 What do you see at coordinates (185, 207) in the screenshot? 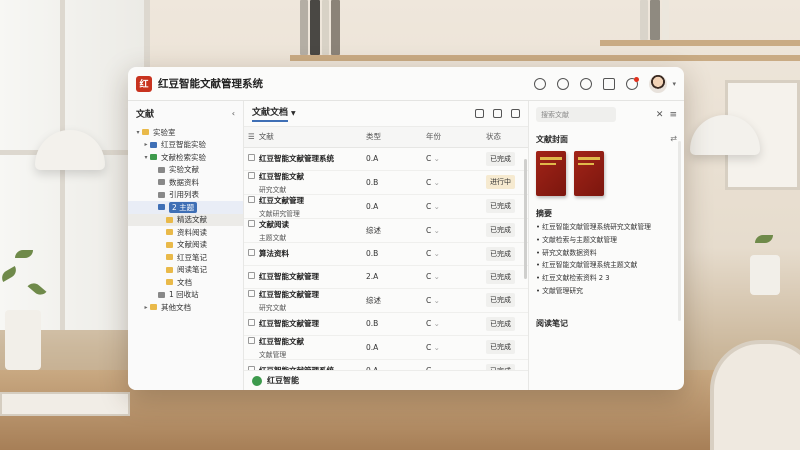
I see `sidebar-item: 2 主题` at bounding box center [185, 207].